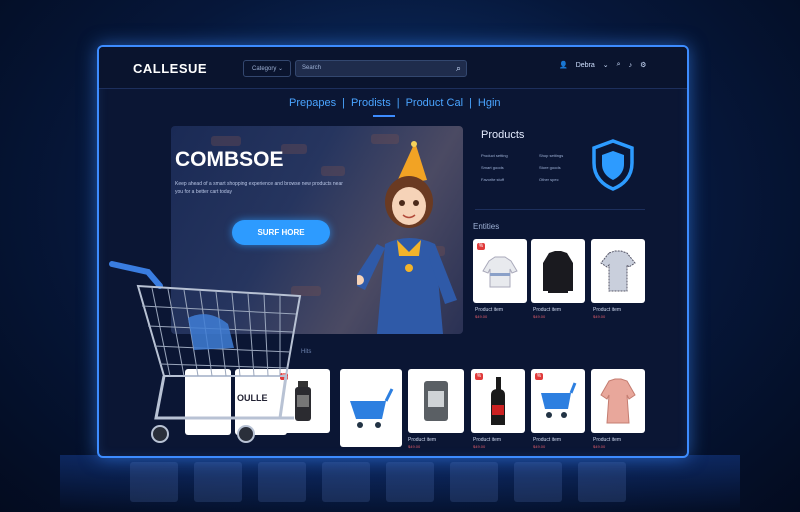  I want to click on search-placeholder: Search, so click(312, 68).